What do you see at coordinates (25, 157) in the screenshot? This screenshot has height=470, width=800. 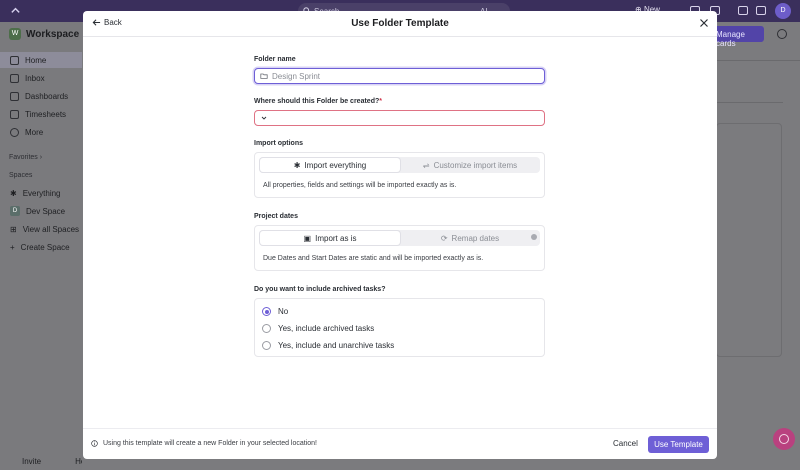 I see `favorites-header: Favorites ›` at bounding box center [25, 157].